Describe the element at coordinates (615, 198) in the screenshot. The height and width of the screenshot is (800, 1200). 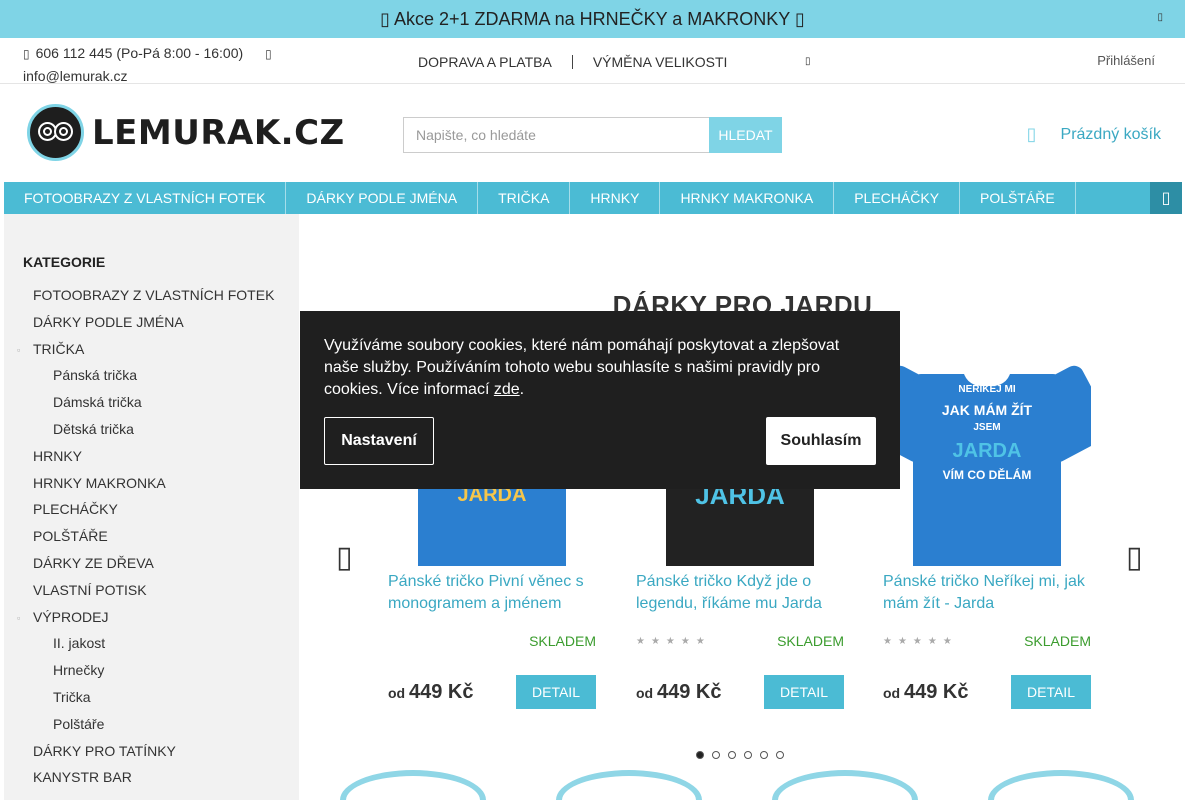
I see `nav-item-hrnky: HRNKY` at that location.